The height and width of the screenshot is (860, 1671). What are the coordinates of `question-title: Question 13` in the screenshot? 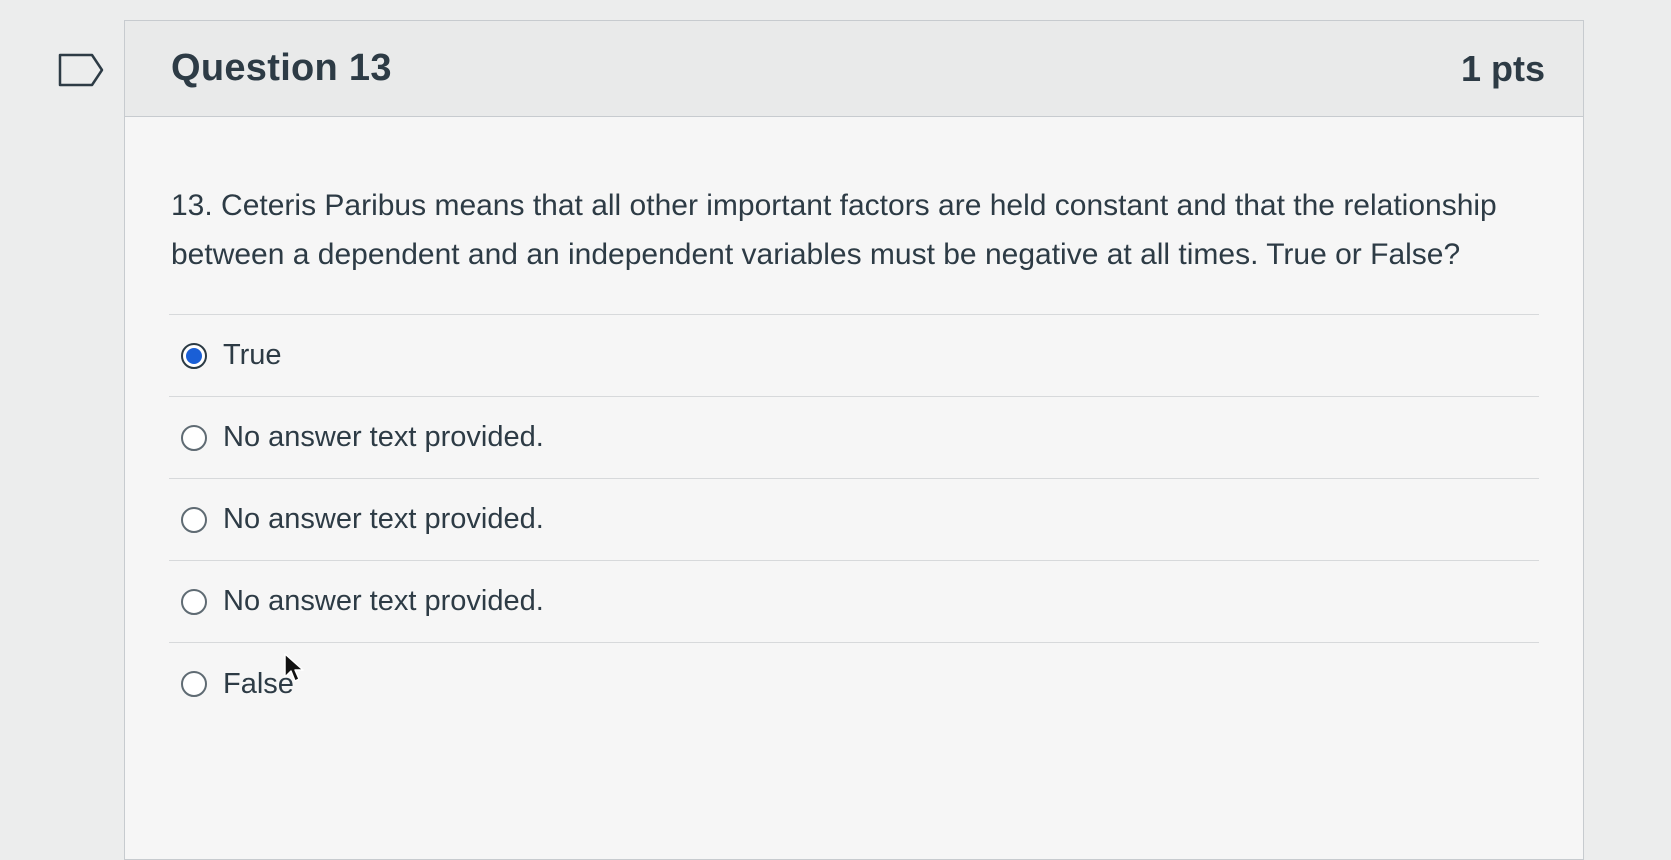 It's located at (281, 68).